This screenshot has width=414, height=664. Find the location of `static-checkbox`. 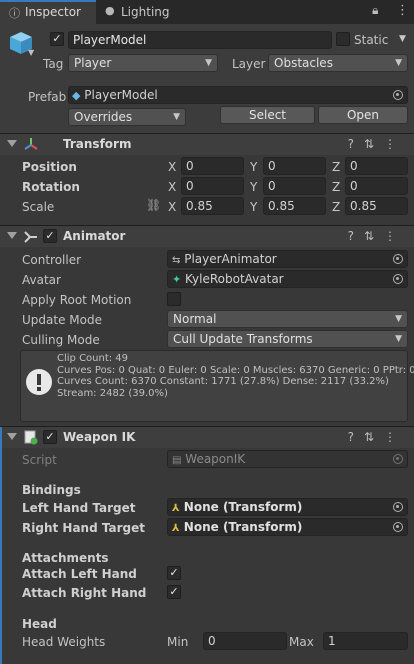

static-checkbox is located at coordinates (343, 39).